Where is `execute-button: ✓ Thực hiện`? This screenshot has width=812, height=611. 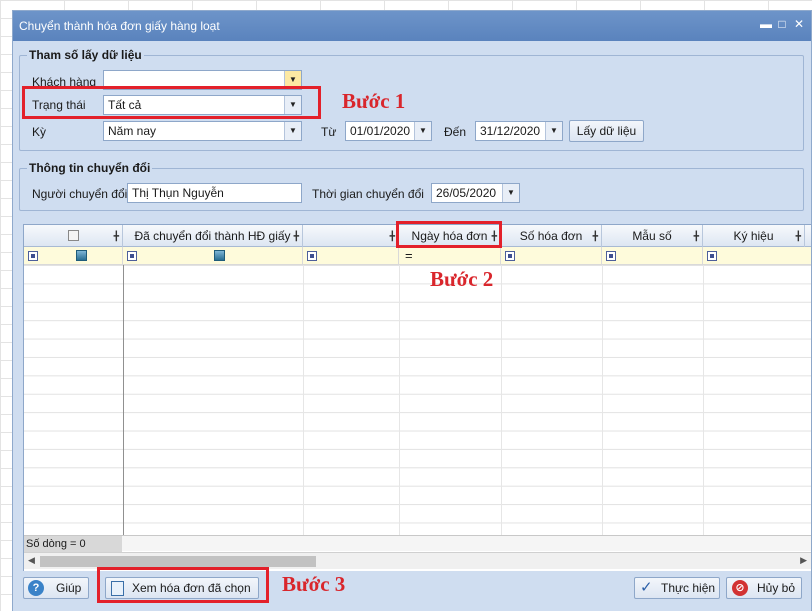
execute-button: ✓ Thực hiện is located at coordinates (677, 588).